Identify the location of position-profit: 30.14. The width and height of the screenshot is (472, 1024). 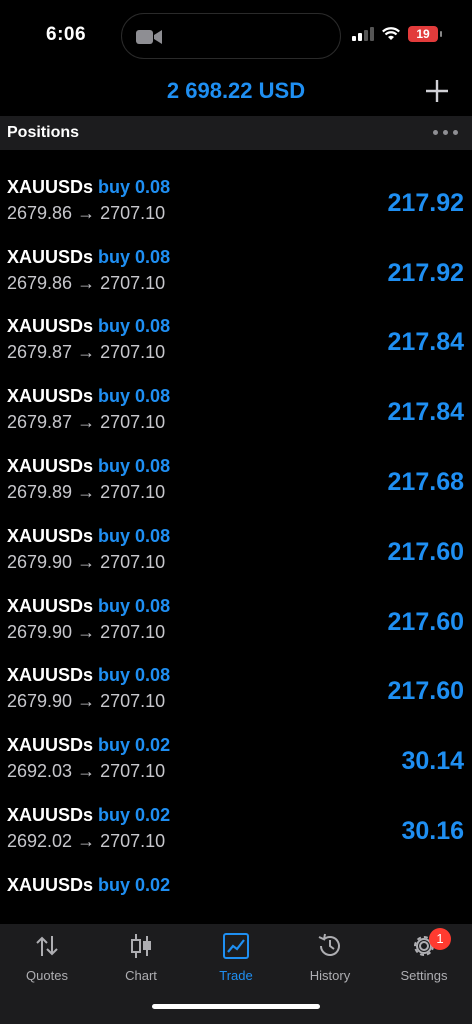
(432, 761).